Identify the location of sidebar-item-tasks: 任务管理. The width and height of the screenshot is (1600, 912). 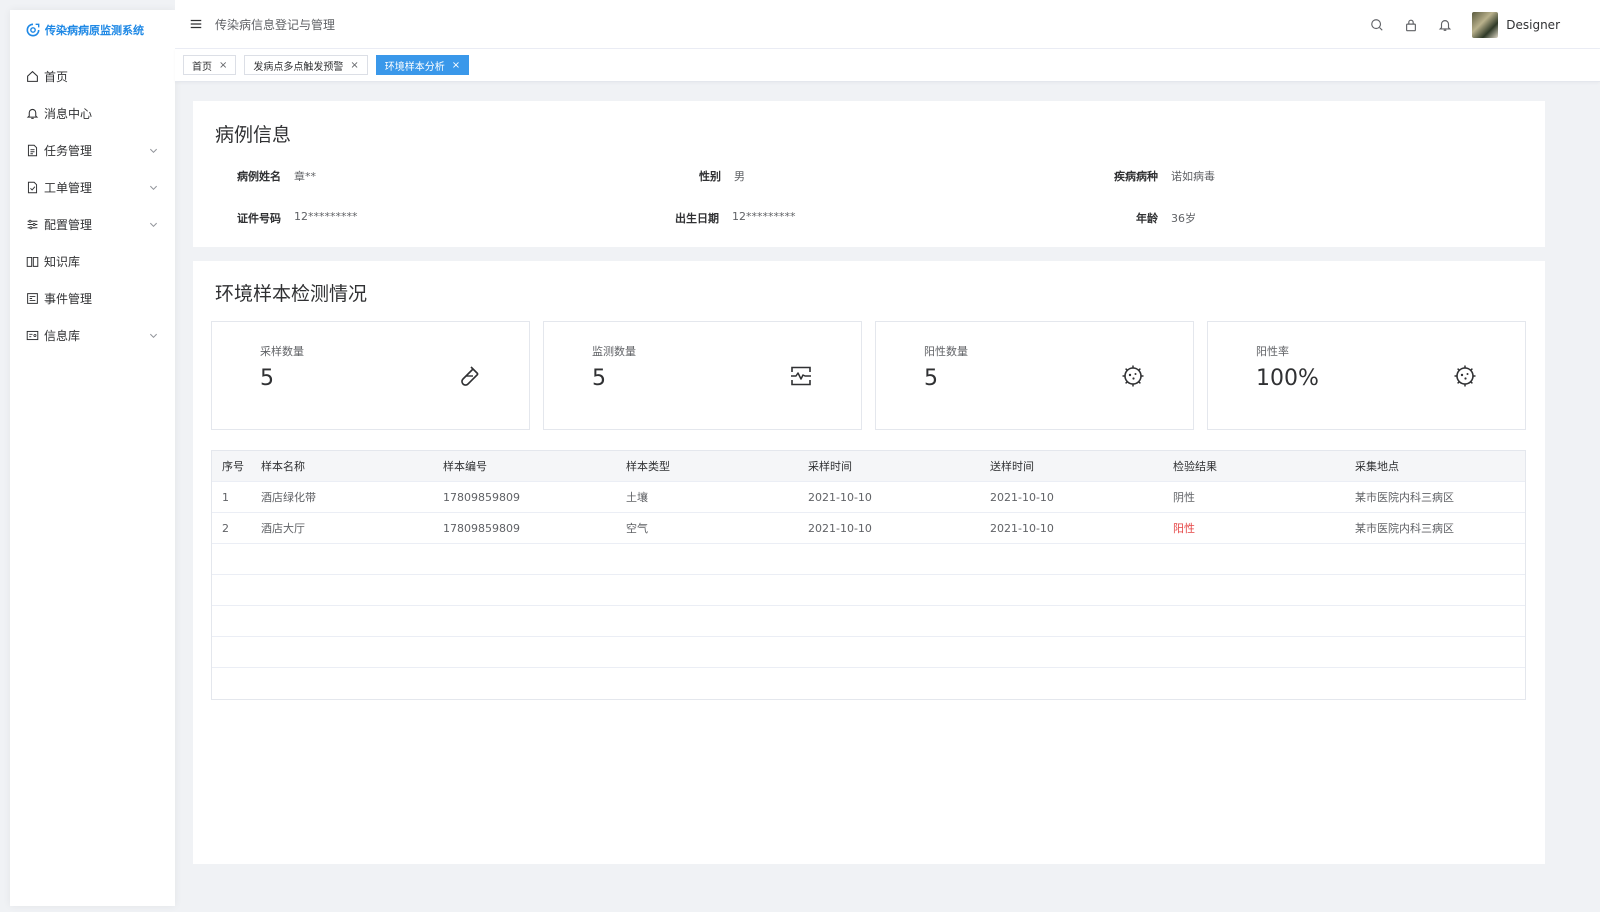
(92, 150).